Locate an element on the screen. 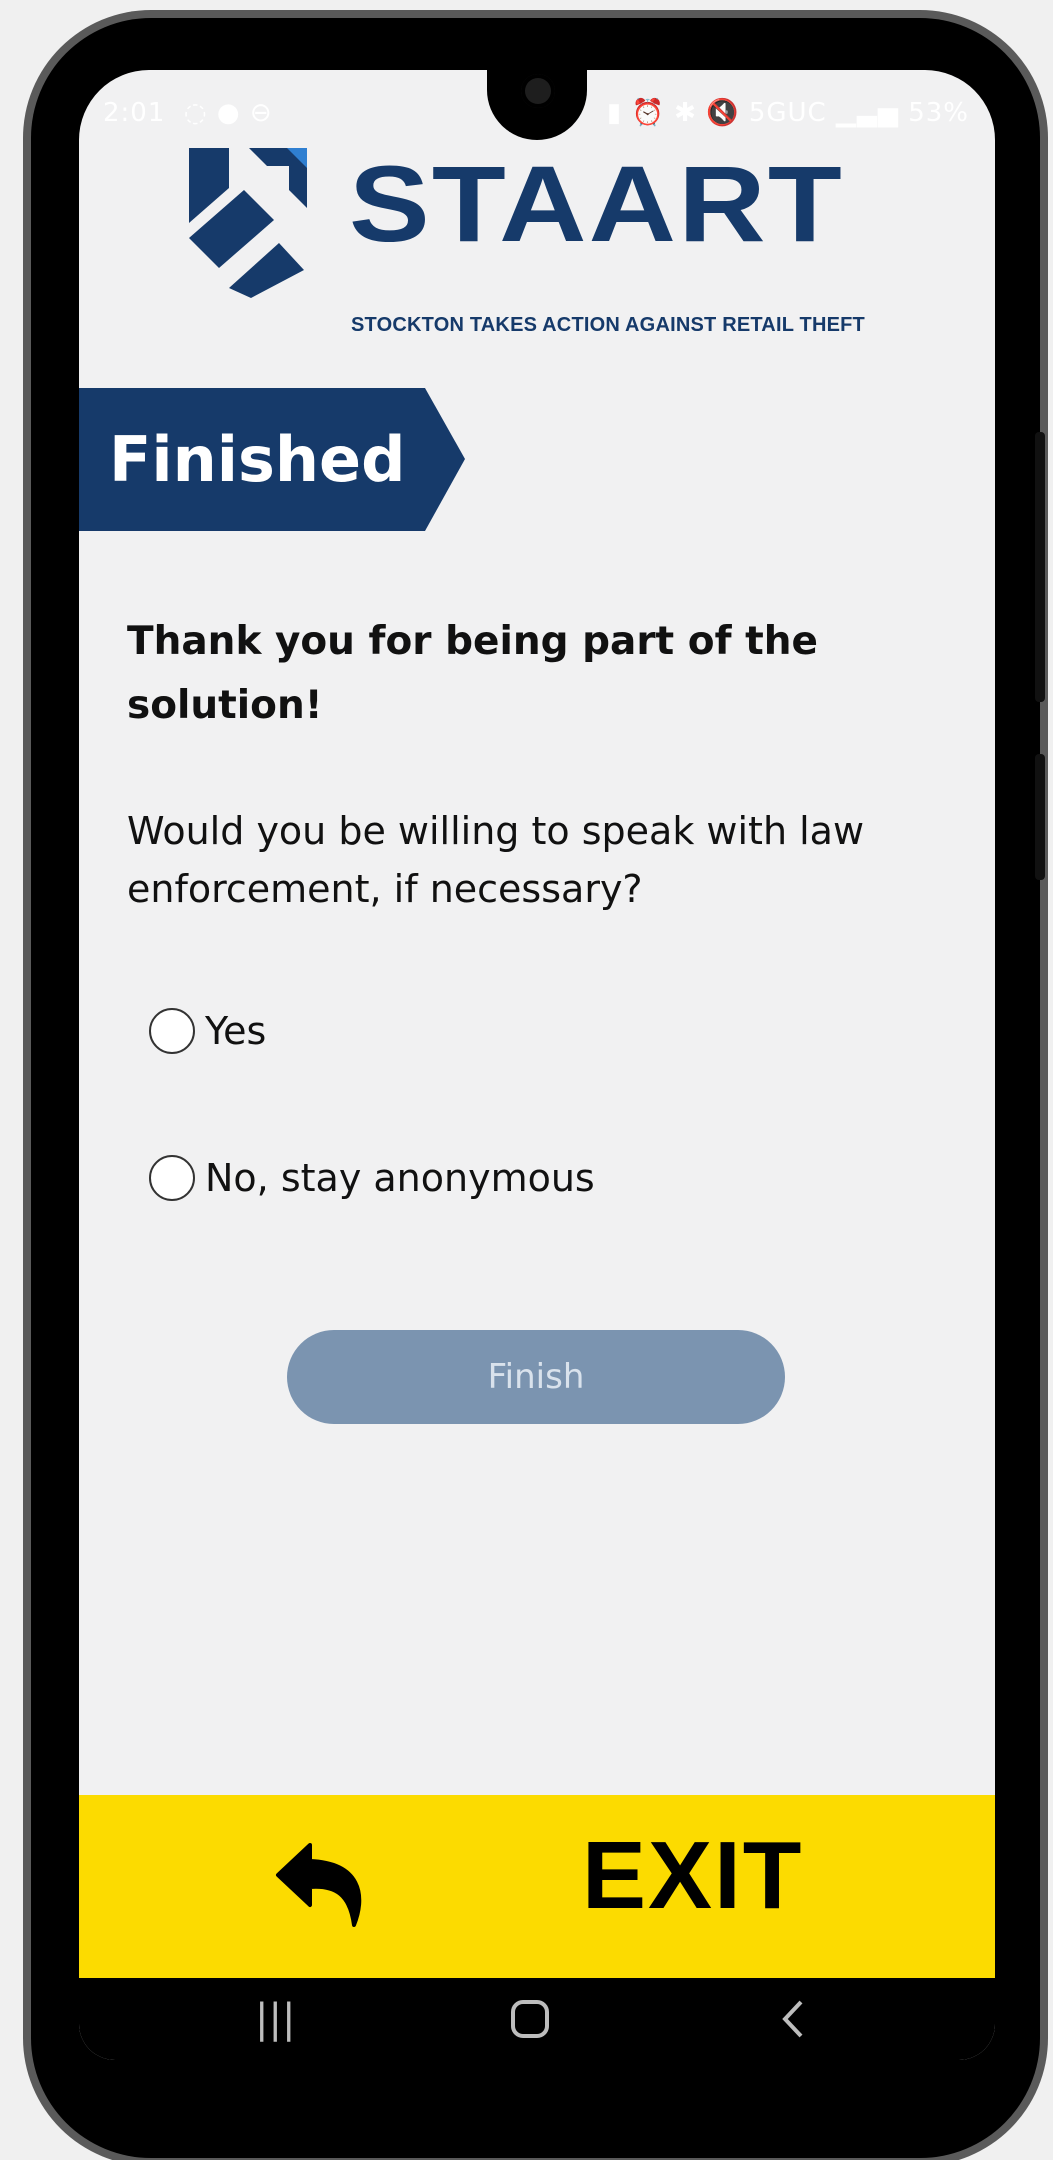 The height and width of the screenshot is (2160, 1053). radio-anonymous is located at coordinates (172, 1178).